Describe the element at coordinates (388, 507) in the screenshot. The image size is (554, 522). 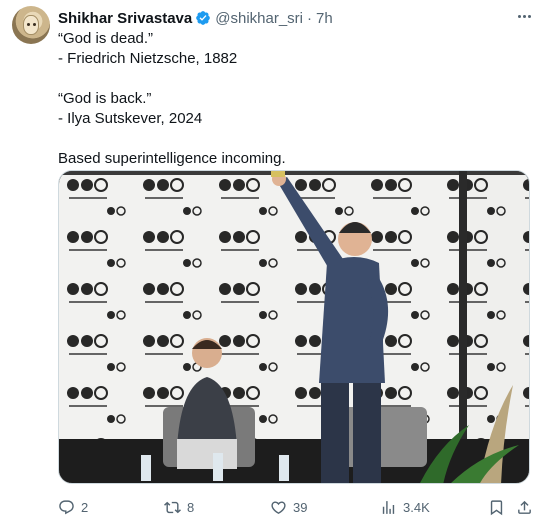
I see `views-icon` at that location.